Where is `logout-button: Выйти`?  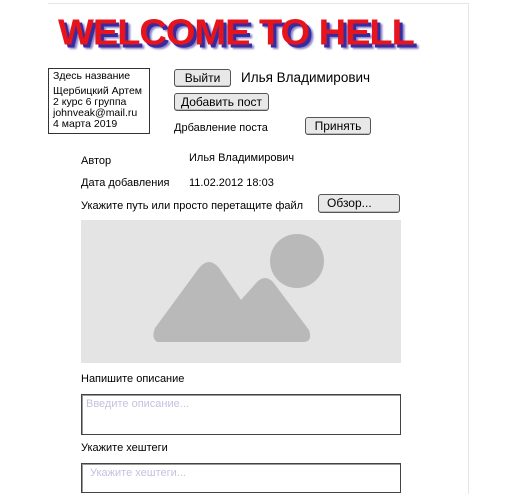 logout-button: Выйти is located at coordinates (202, 78).